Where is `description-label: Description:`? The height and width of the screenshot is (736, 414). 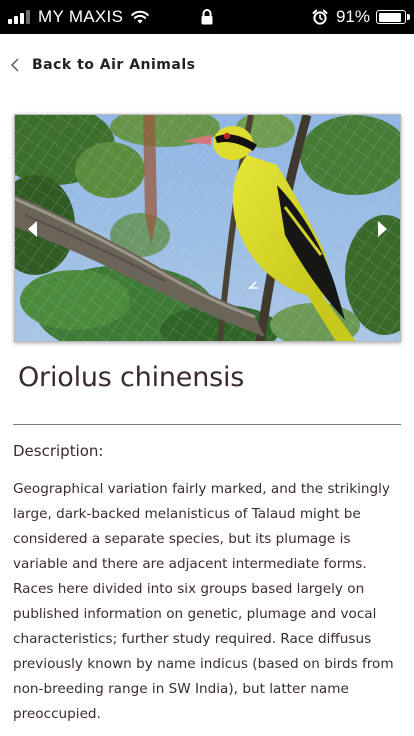
description-label: Description: is located at coordinates (58, 451).